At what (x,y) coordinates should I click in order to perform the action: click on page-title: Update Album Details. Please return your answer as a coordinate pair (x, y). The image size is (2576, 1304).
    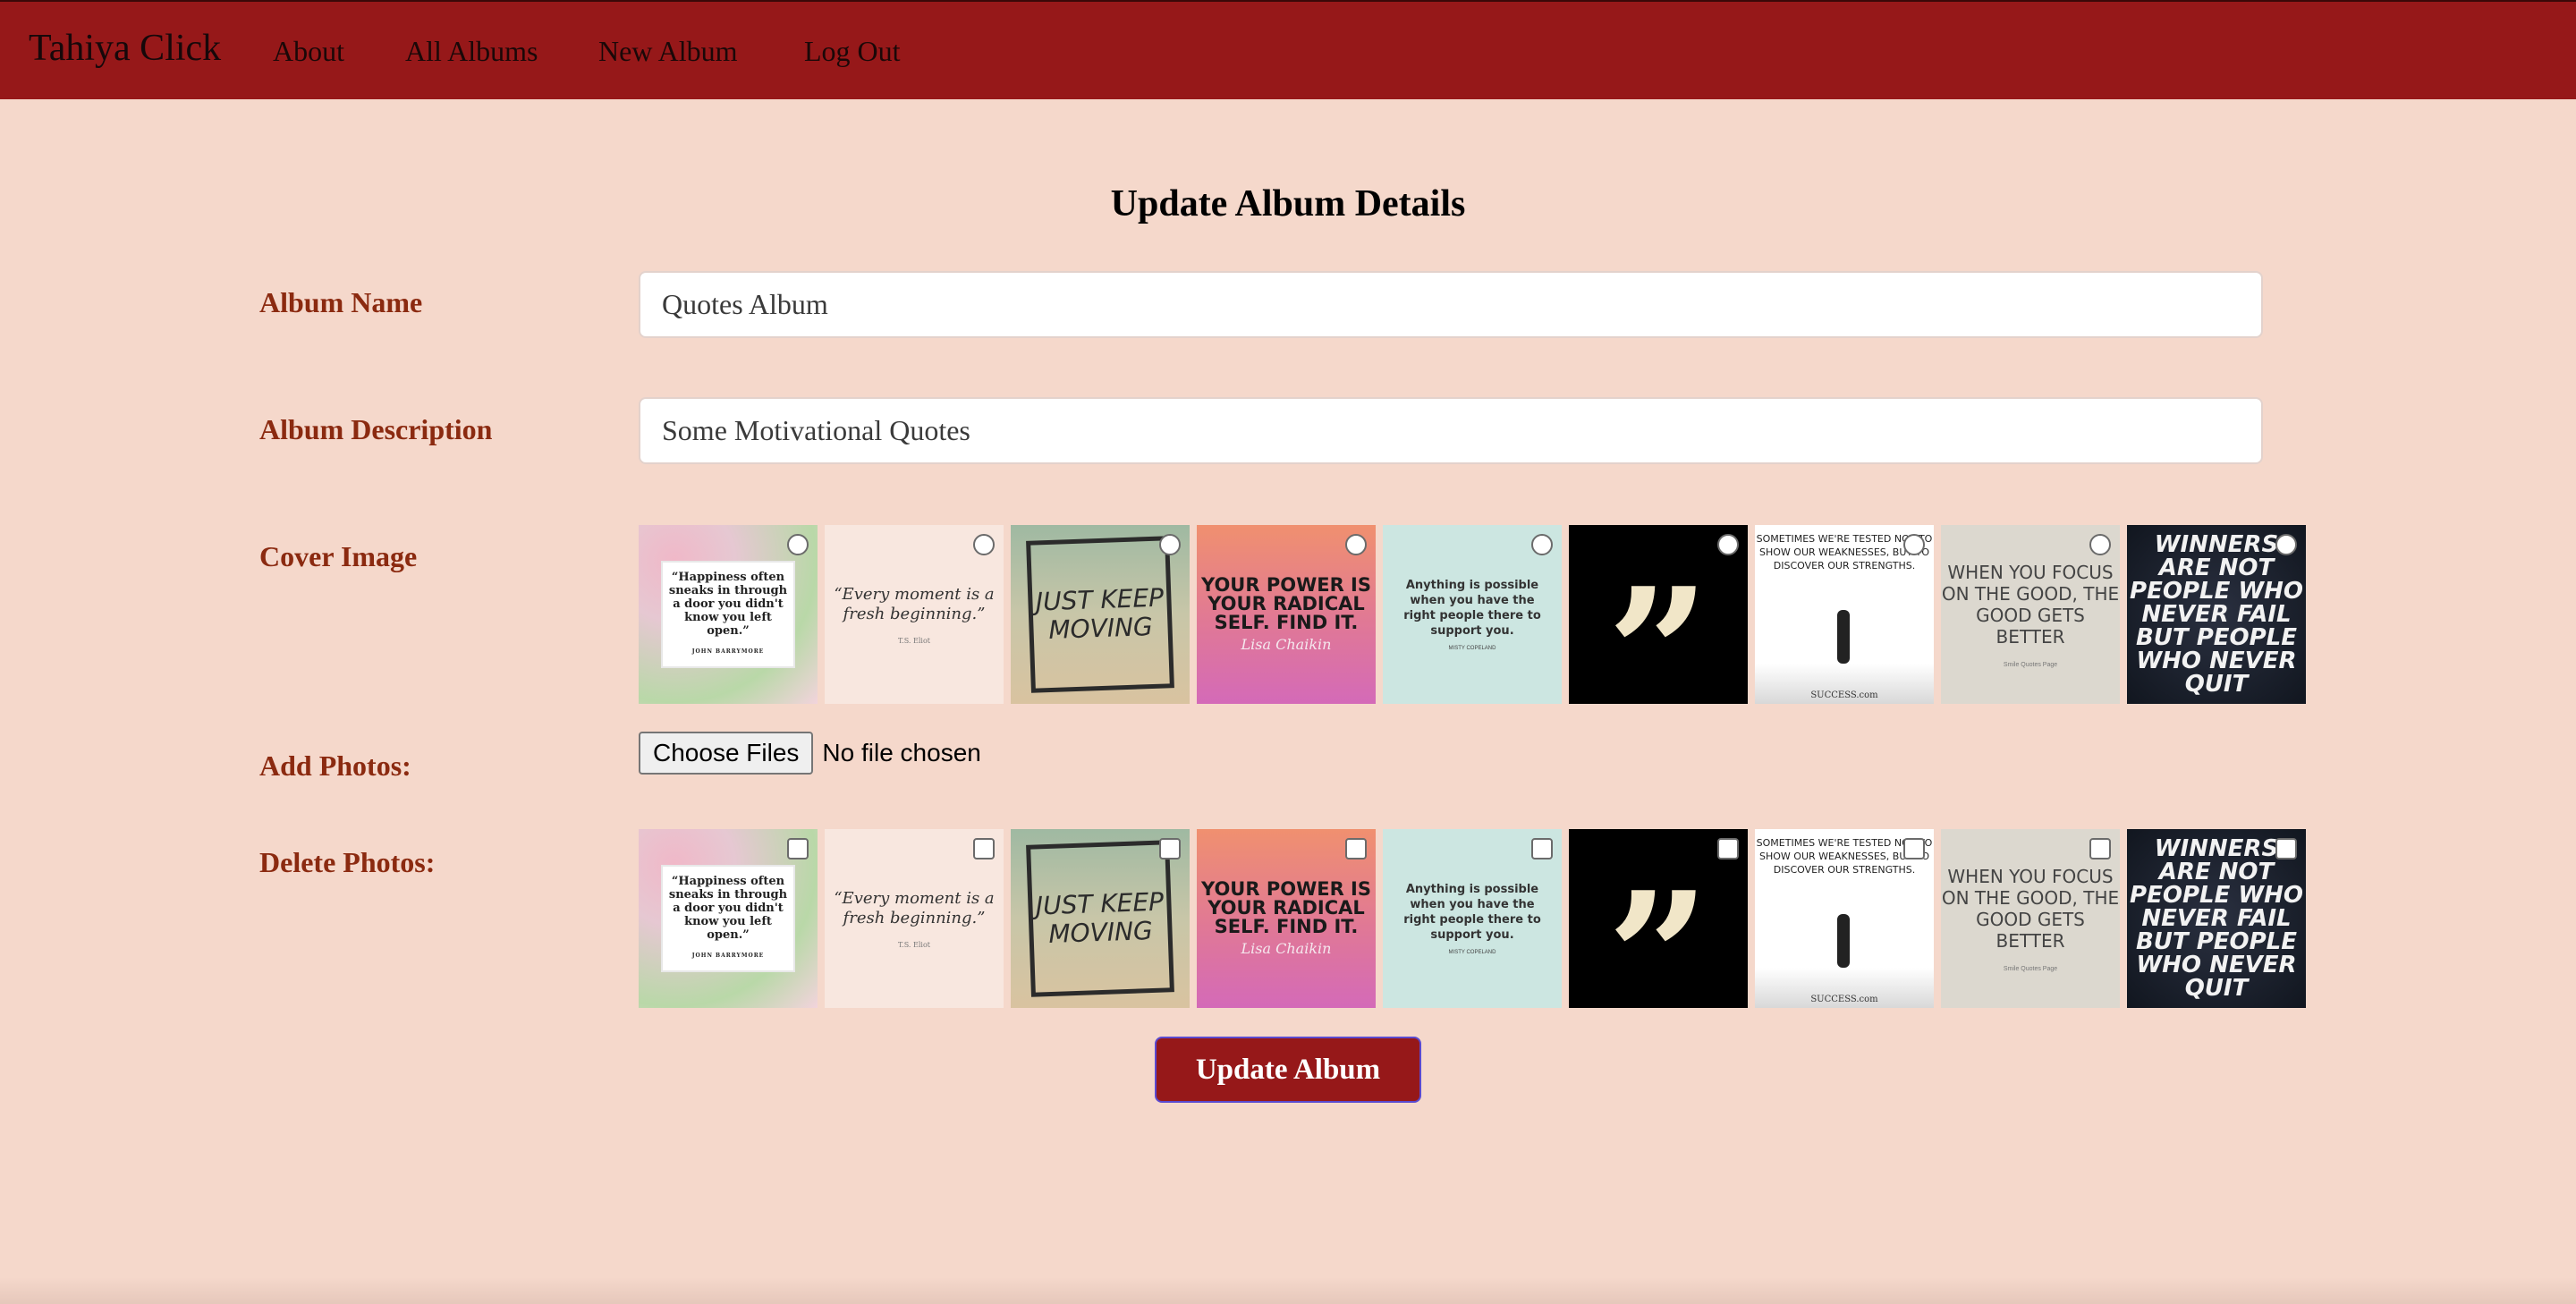
    Looking at the image, I should click on (1288, 203).